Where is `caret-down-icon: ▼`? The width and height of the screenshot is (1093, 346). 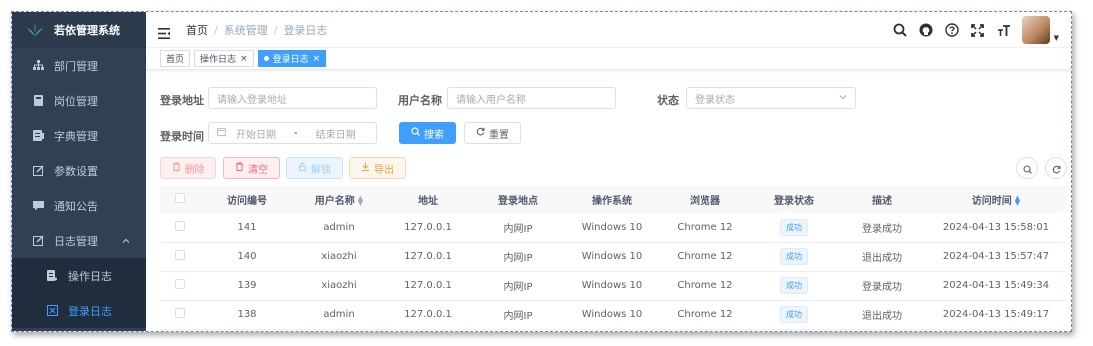
caret-down-icon: ▼ is located at coordinates (1056, 38).